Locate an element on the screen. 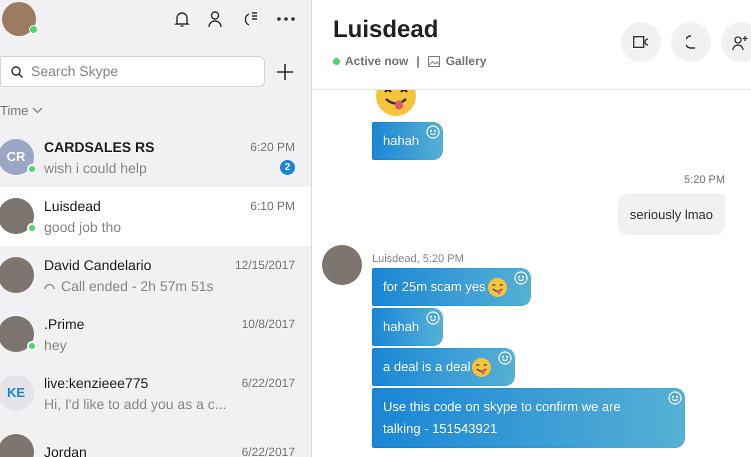 This screenshot has height=457, width=751. image-icon is located at coordinates (434, 61).